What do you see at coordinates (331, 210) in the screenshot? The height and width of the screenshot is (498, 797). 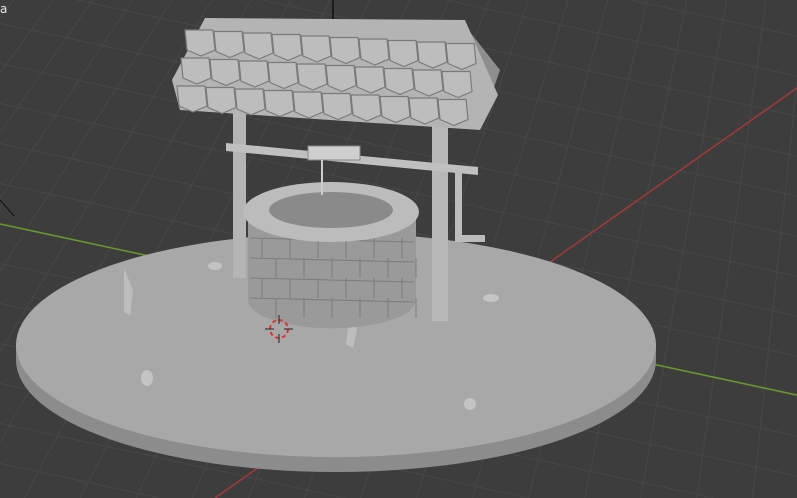 I see `well-opening` at bounding box center [331, 210].